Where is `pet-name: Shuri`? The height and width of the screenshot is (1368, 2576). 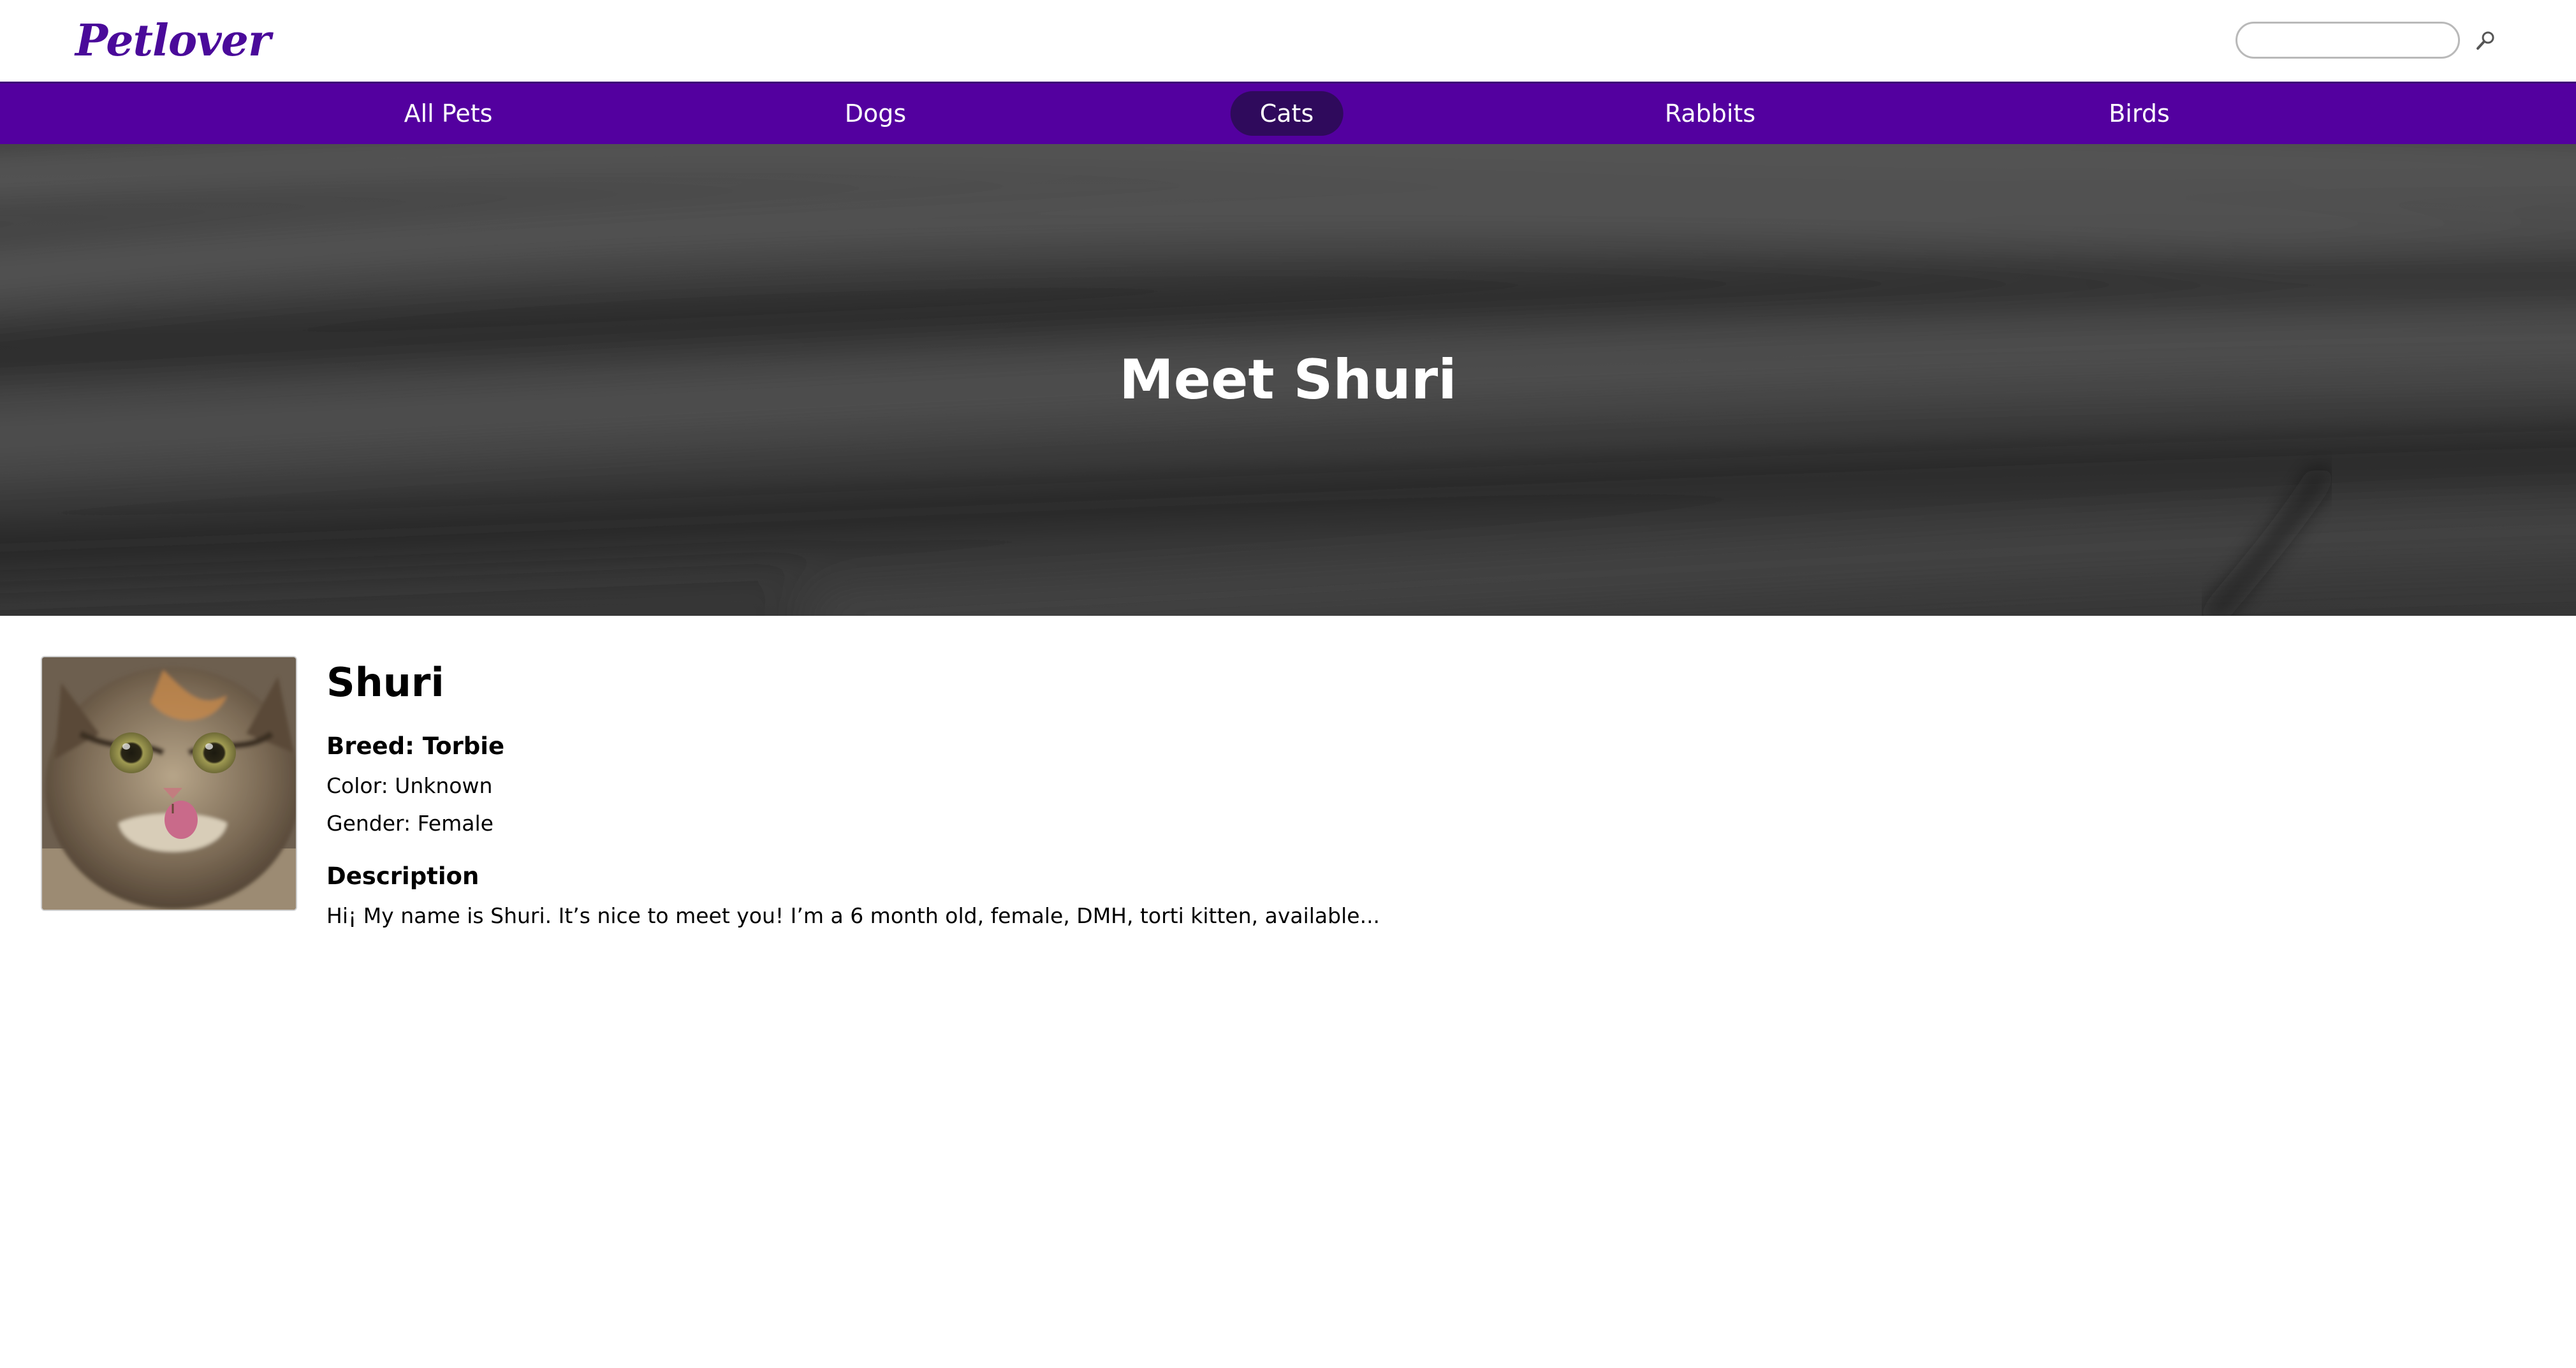
pet-name: Shuri is located at coordinates (385, 682).